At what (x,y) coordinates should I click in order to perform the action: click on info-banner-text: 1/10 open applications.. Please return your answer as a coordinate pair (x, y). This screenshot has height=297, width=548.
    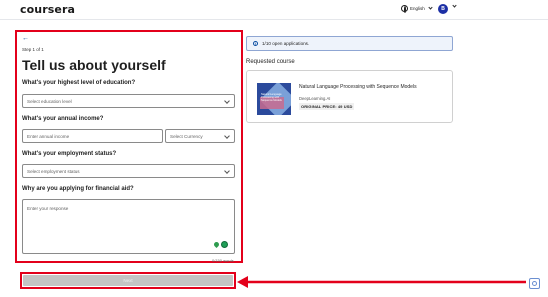
    Looking at the image, I should click on (286, 43).